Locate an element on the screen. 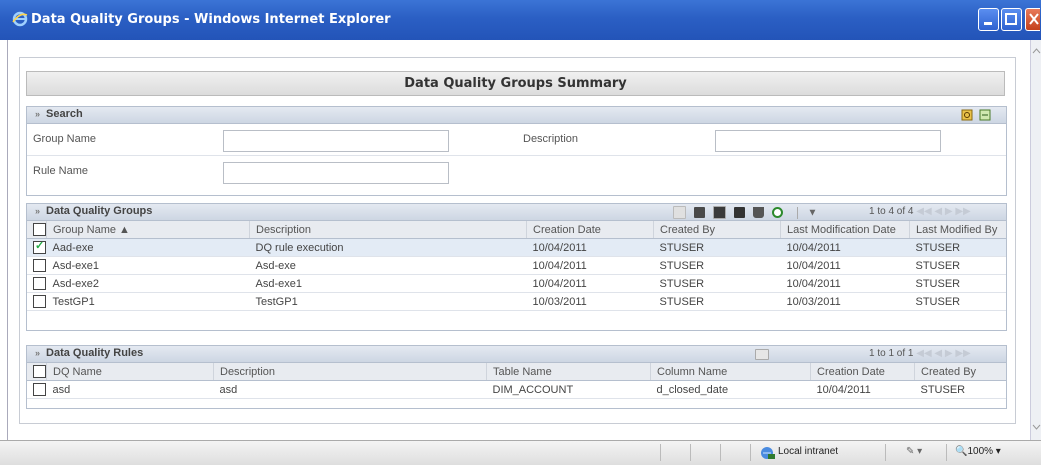 The height and width of the screenshot is (465, 1041). rule-name-input is located at coordinates (336, 173).